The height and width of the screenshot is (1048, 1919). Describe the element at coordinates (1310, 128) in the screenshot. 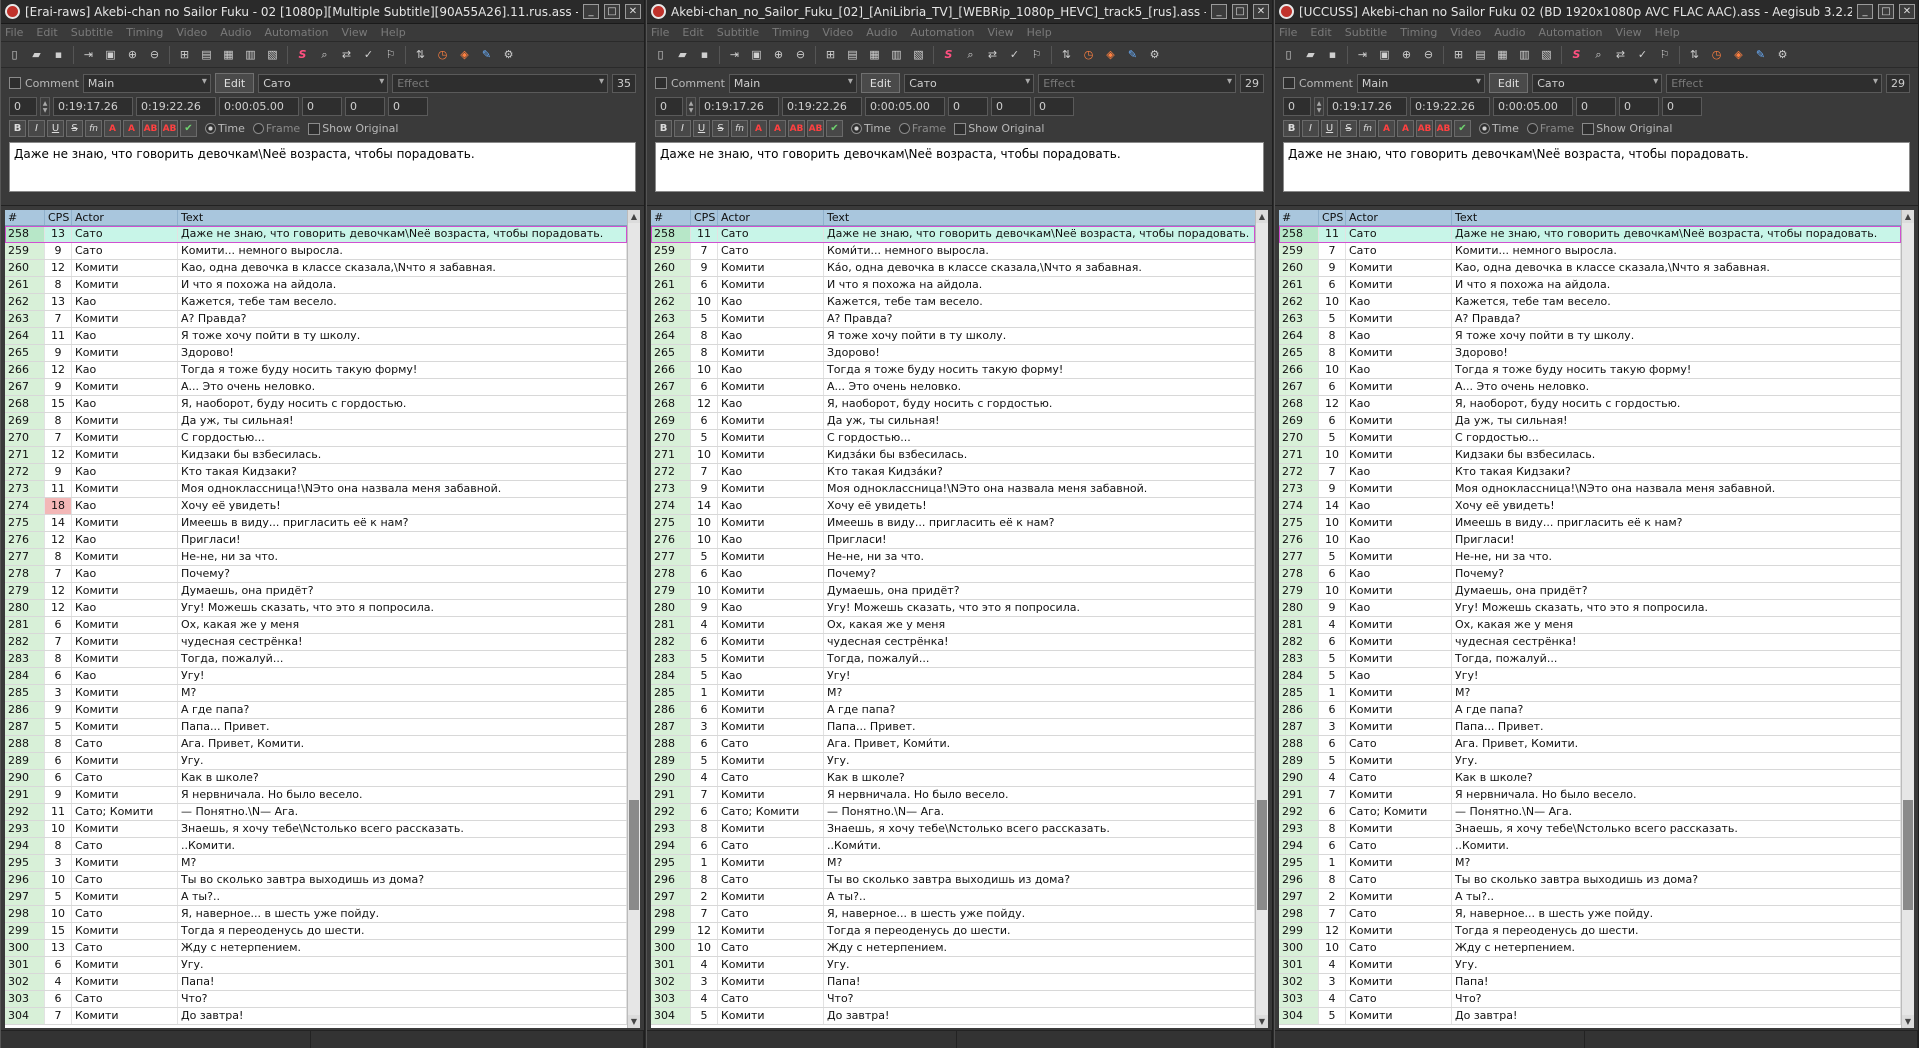

I see `italic-button: I` at that location.